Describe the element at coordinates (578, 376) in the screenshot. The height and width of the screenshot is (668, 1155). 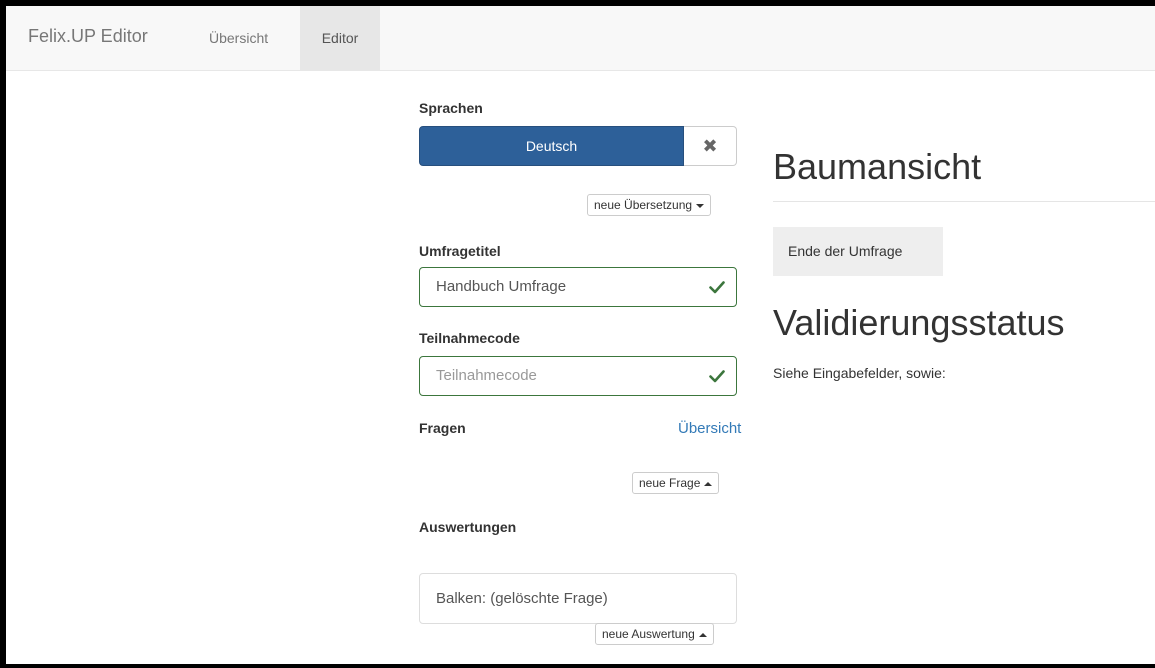
I see `participation-code-input: Teilnahmecode` at that location.